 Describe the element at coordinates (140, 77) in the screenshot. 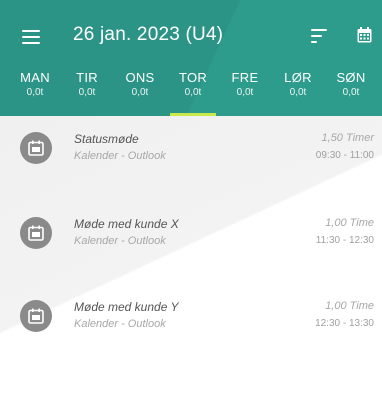

I see `day-name: ONS` at that location.